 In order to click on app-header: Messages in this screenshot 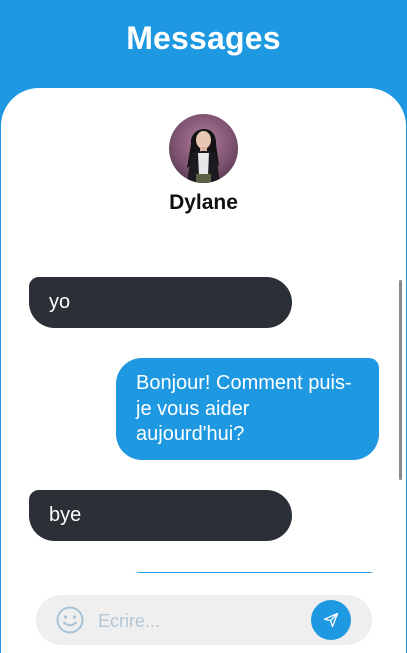, I will do `click(203, 45)`.